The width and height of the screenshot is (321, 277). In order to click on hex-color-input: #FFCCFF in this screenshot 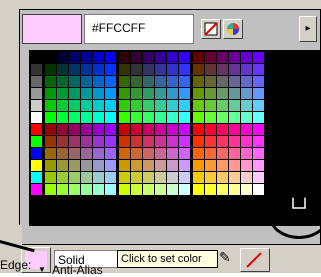, I will do `click(139, 29)`.